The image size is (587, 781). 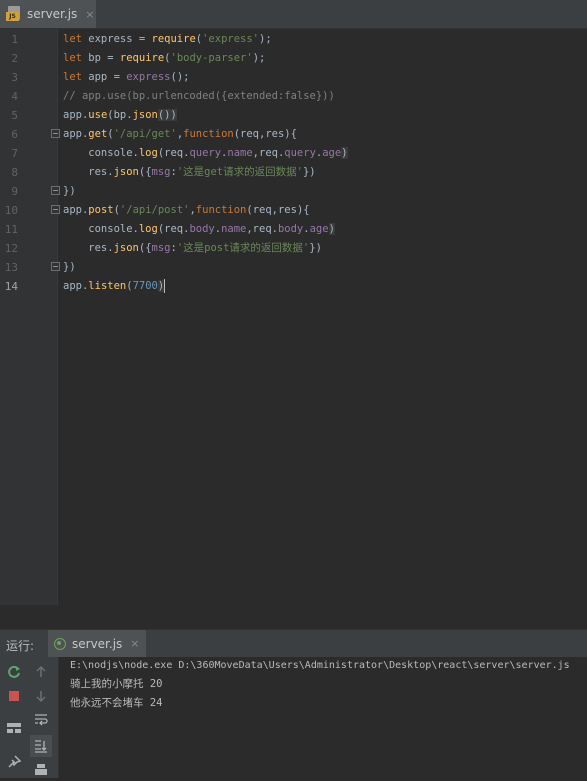 What do you see at coordinates (11, 210) in the screenshot?
I see `line-number: 10` at bounding box center [11, 210].